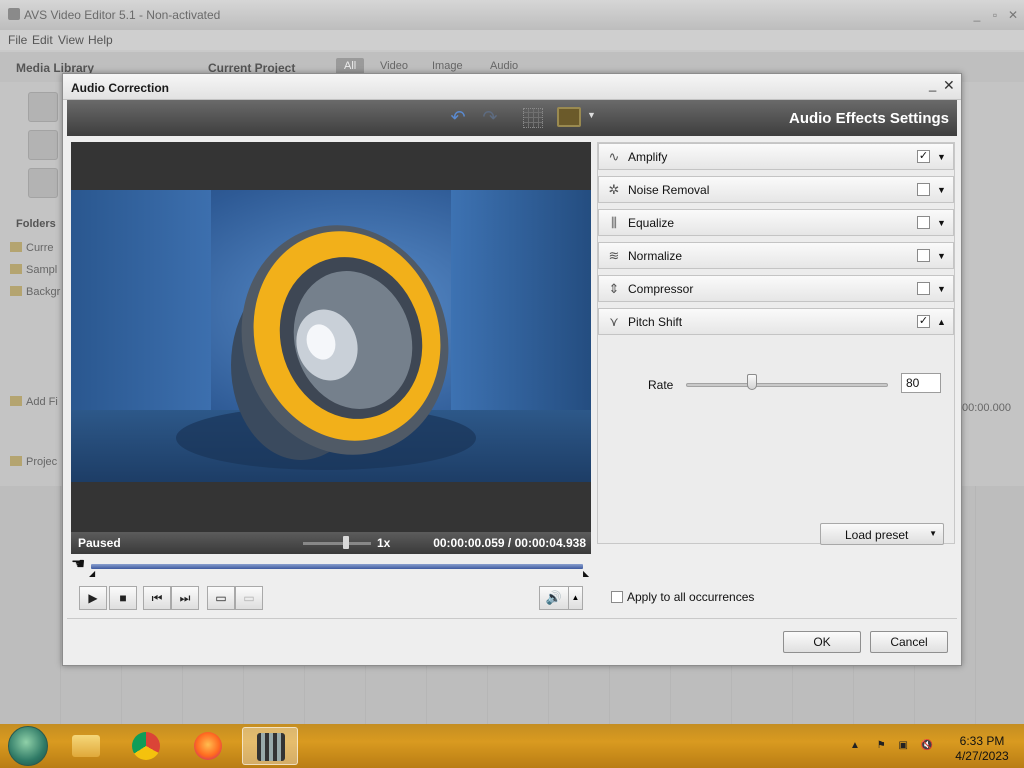 The height and width of the screenshot is (768, 1024). I want to click on app-icon, so click(14, 14).